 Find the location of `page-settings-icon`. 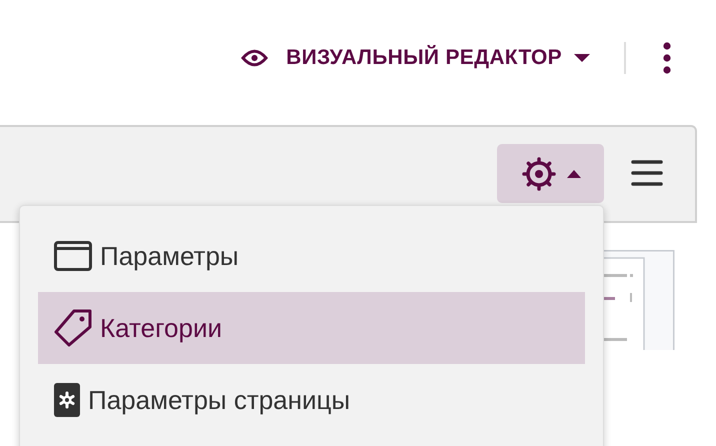

page-settings-icon is located at coordinates (67, 400).